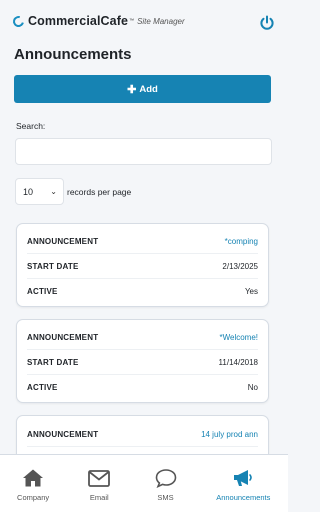 Image resolution: width=320 pixels, height=512 pixels. I want to click on active-value: Yes, so click(251, 291).